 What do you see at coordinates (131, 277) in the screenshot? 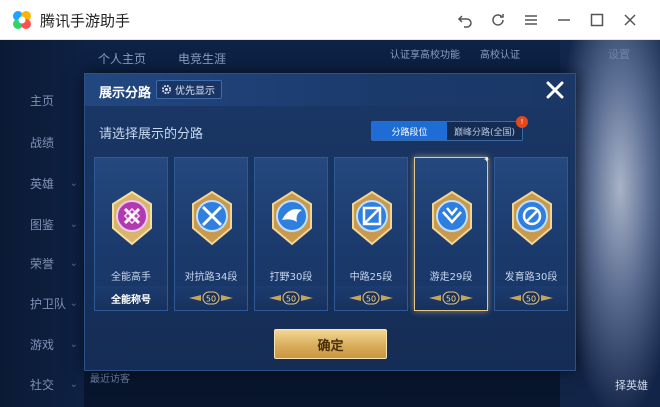
I see `lane-card-label: 全能高手` at bounding box center [131, 277].